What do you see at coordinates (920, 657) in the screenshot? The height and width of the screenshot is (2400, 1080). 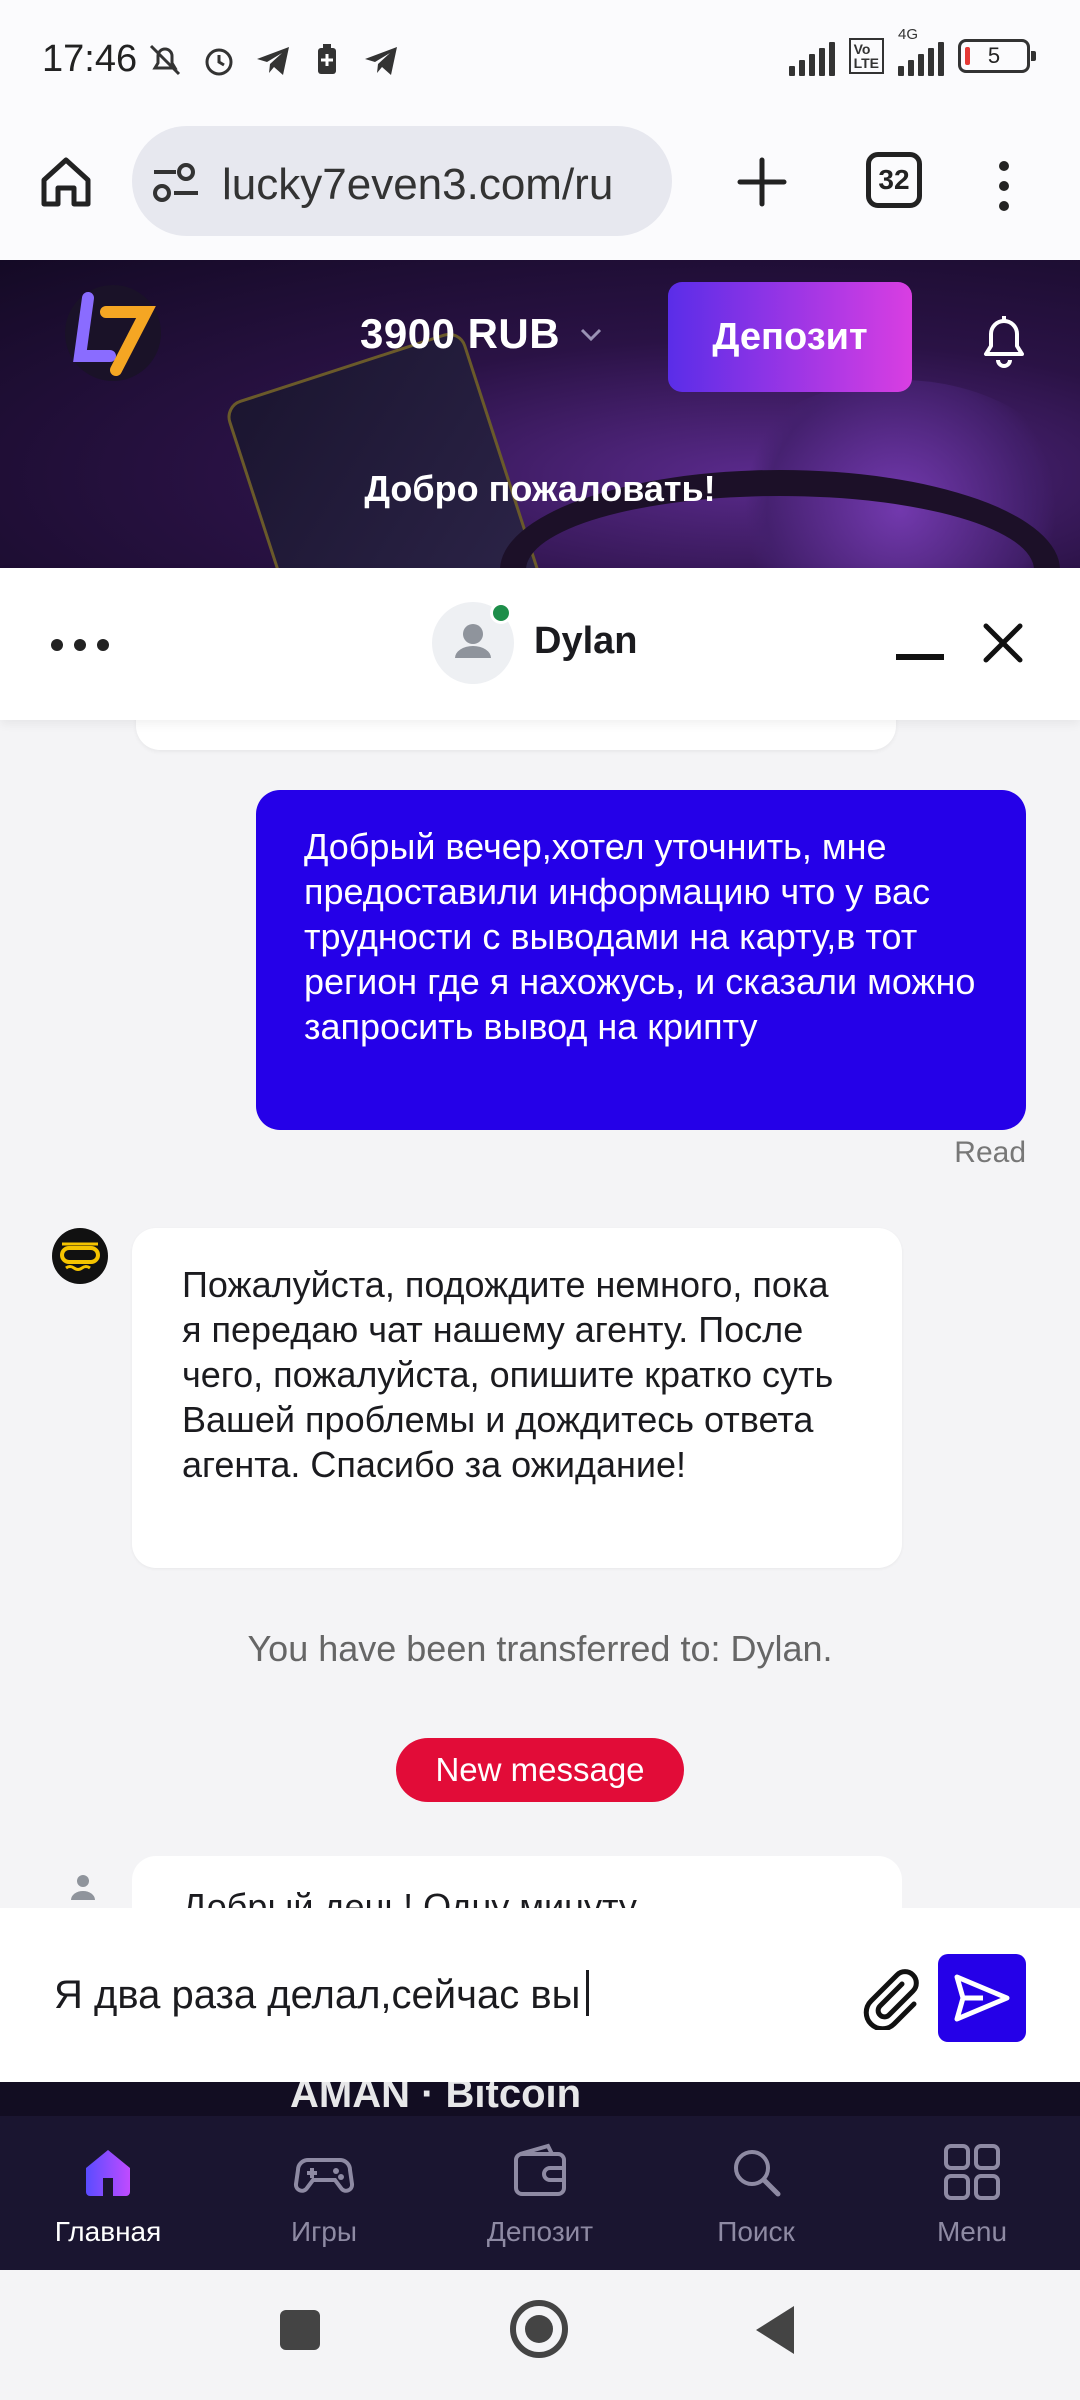 I see `minimize-chat-button` at bounding box center [920, 657].